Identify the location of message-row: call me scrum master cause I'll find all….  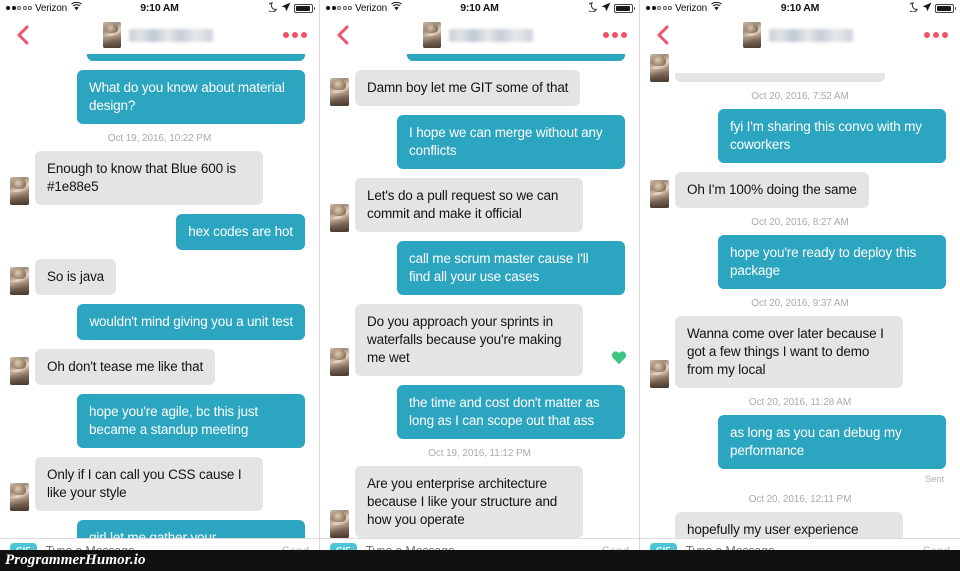
(479, 268).